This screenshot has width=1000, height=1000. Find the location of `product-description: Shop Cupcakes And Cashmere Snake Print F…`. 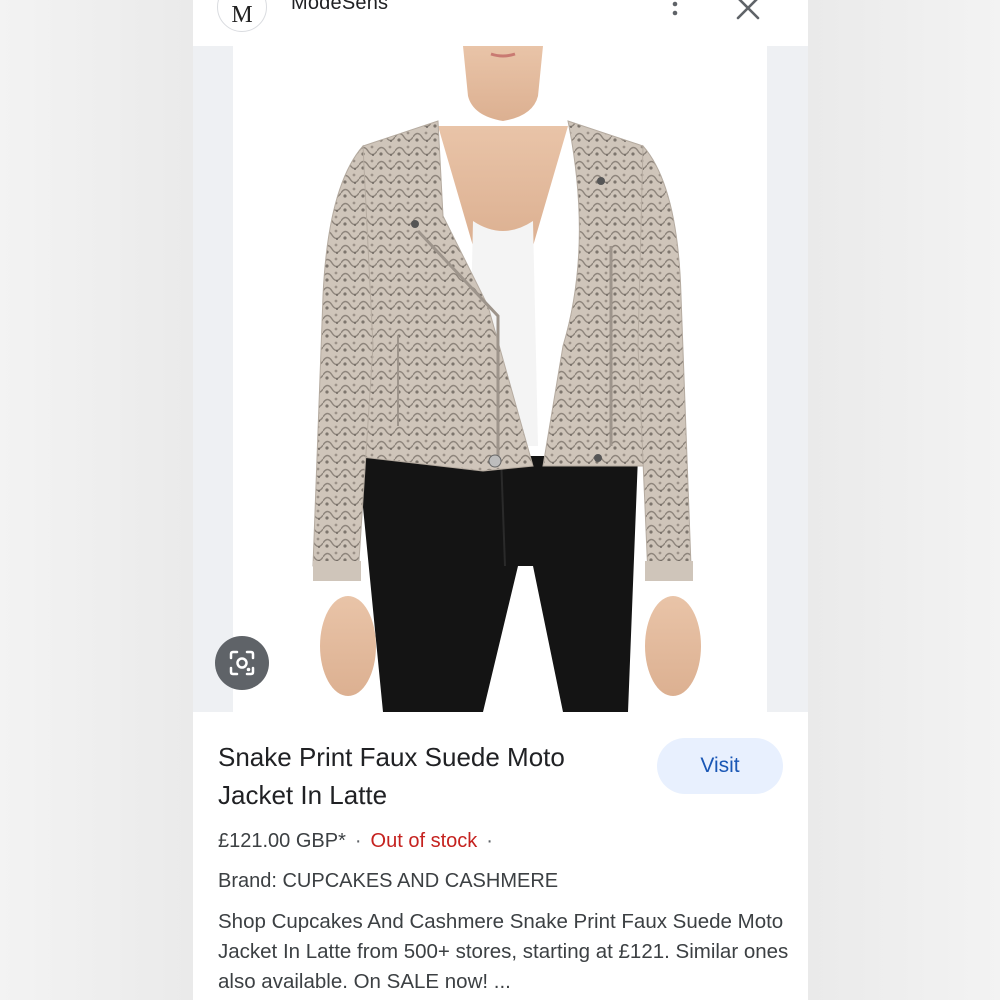

product-description: Shop Cupcakes And Cashmere Snake Print F… is located at coordinates (503, 951).